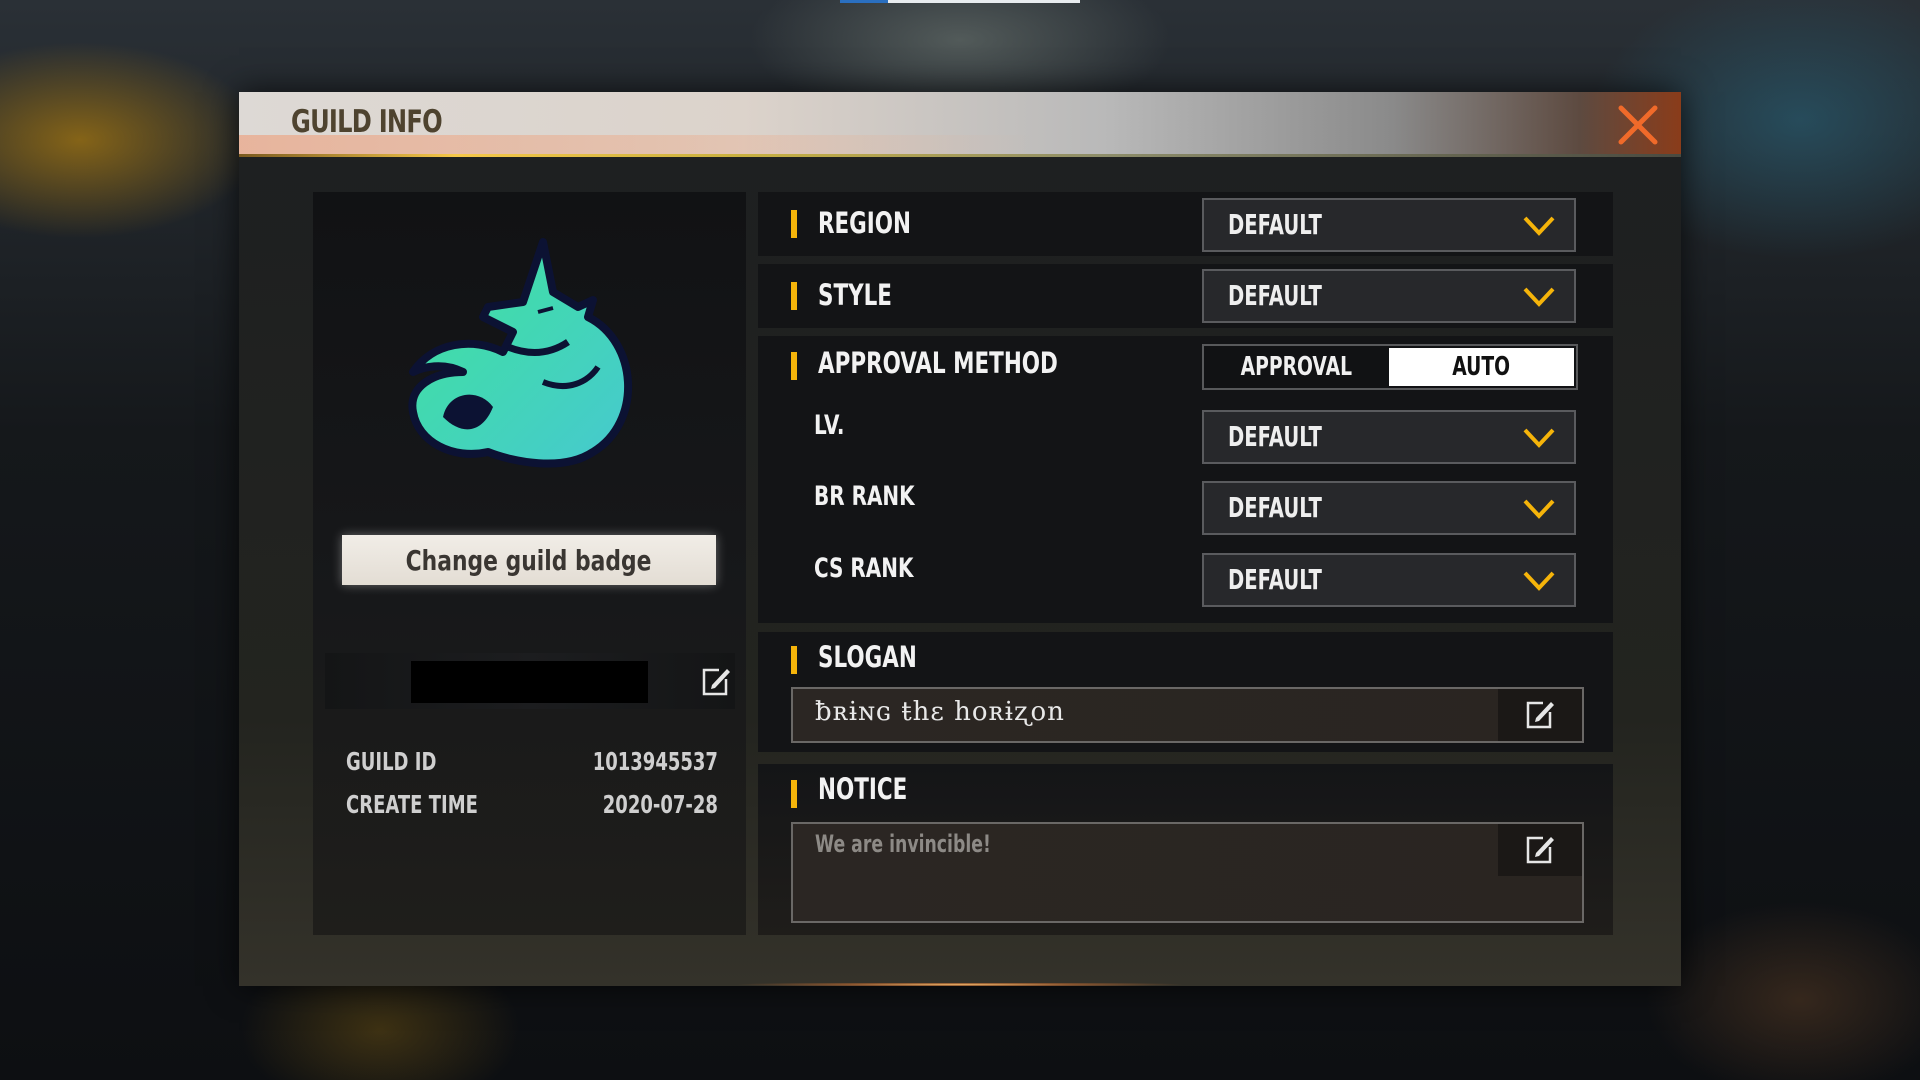 Image resolution: width=1920 pixels, height=1080 pixels. What do you see at coordinates (1275, 579) in the screenshot?
I see `cs-rank-value: DEFAULT` at bounding box center [1275, 579].